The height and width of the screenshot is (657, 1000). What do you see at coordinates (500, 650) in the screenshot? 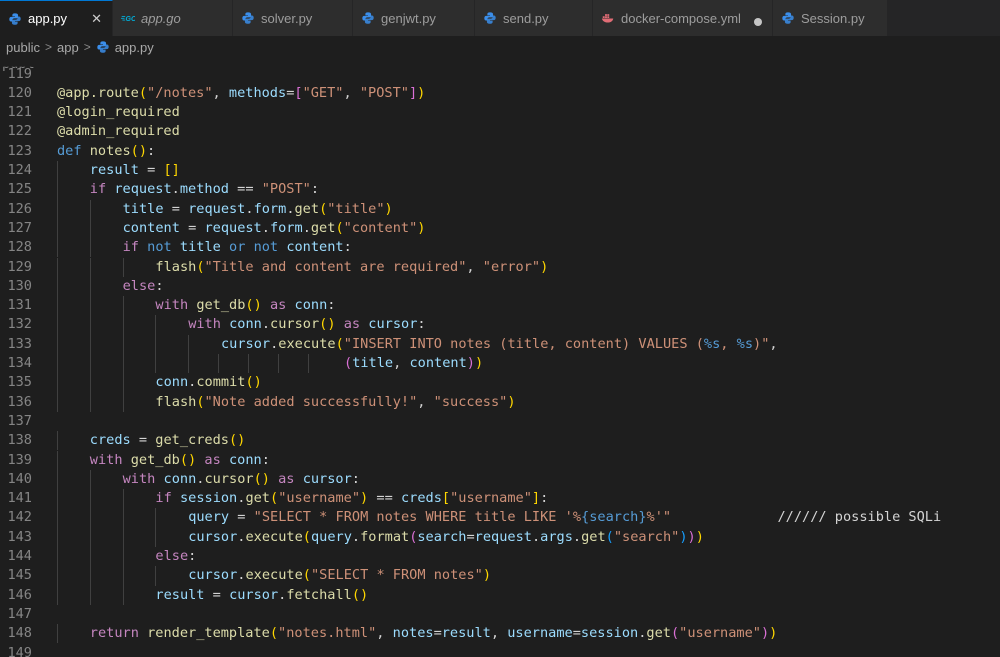
I see `code-line: 149` at bounding box center [500, 650].